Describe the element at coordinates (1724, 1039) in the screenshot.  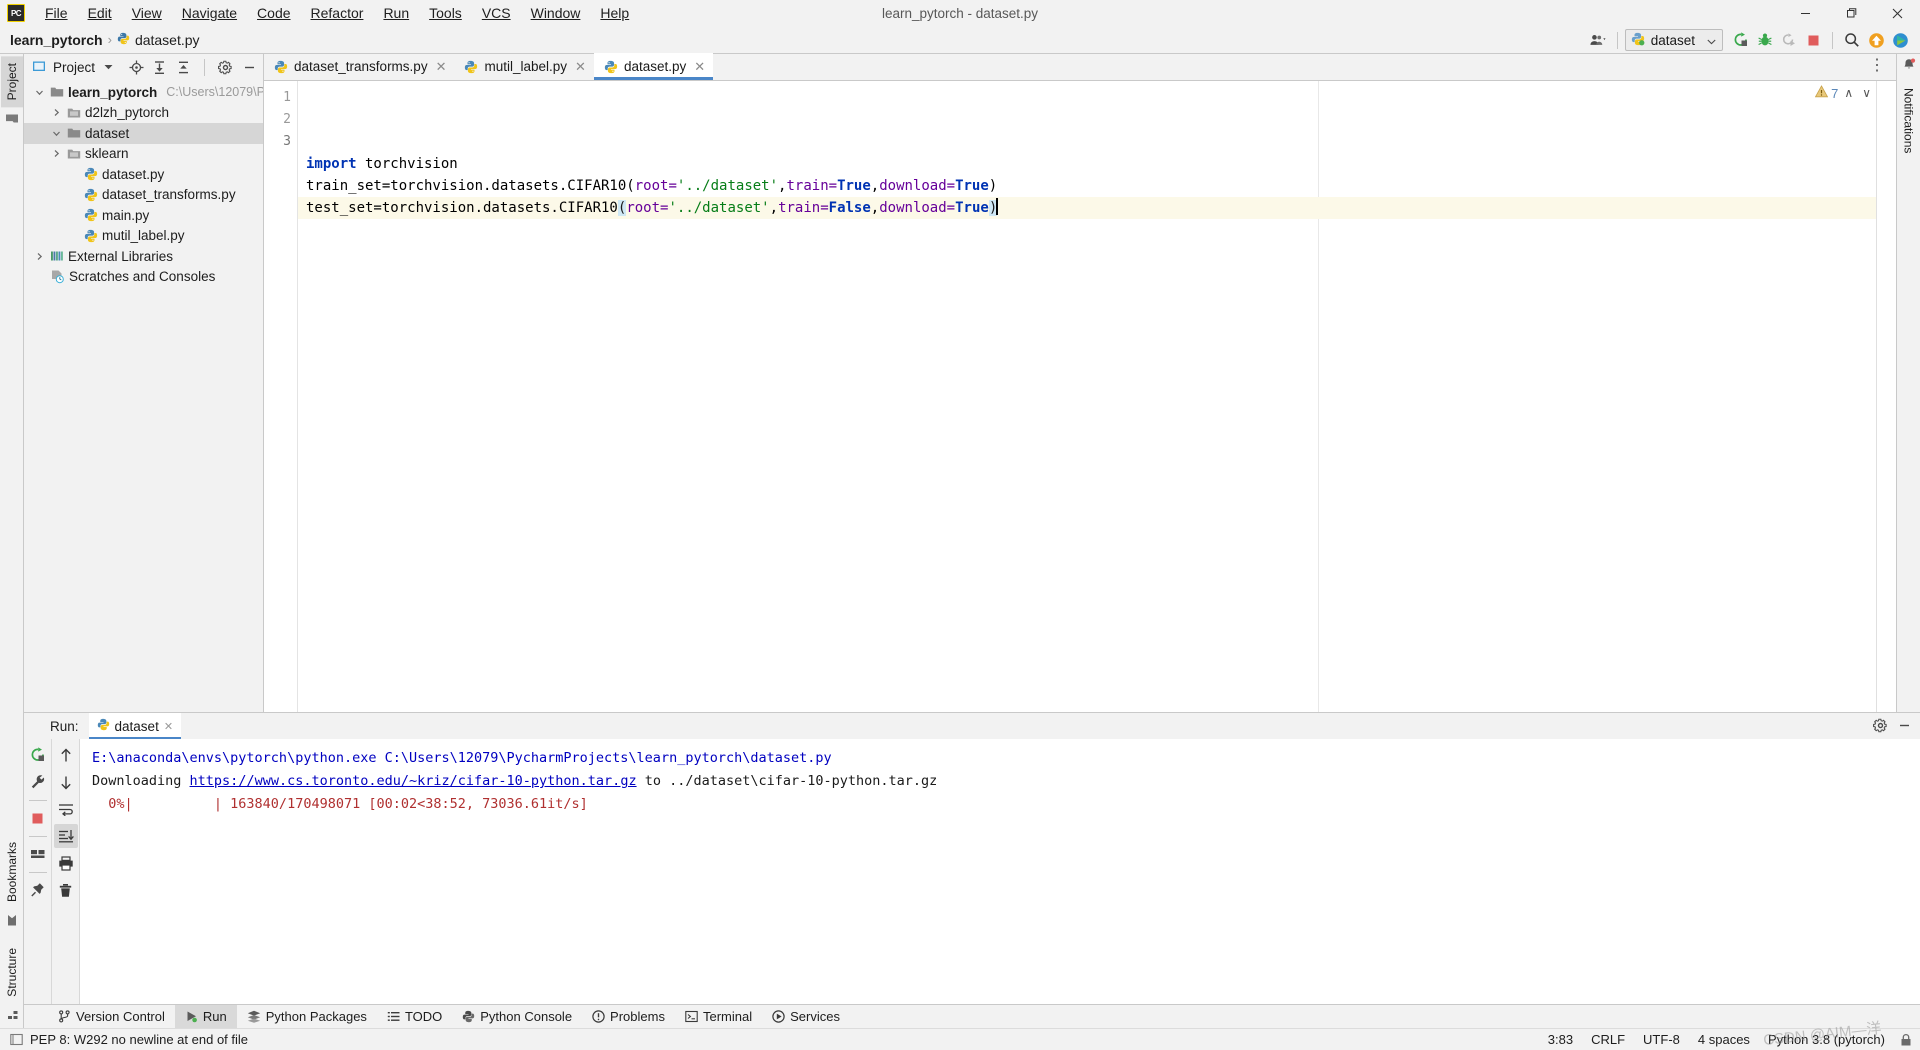
I see `indent-setting: 4 spaces` at that location.